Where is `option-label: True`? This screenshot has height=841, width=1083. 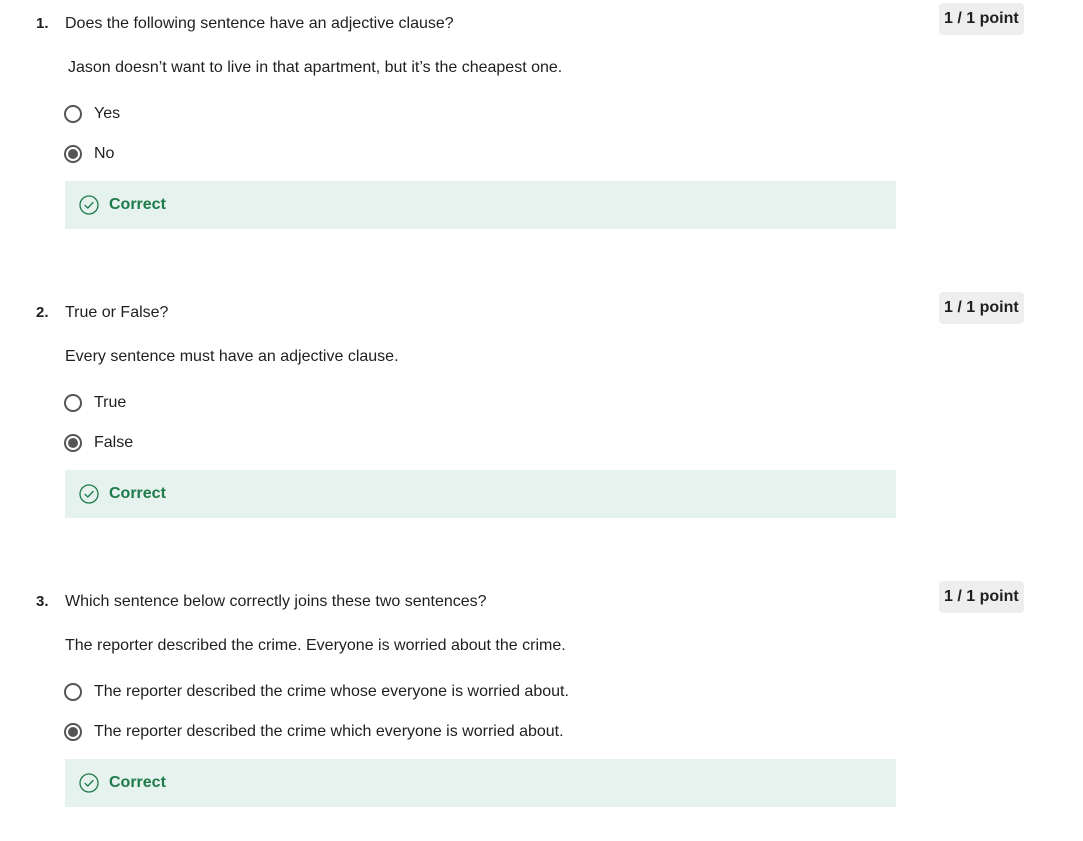
option-label: True is located at coordinates (110, 402).